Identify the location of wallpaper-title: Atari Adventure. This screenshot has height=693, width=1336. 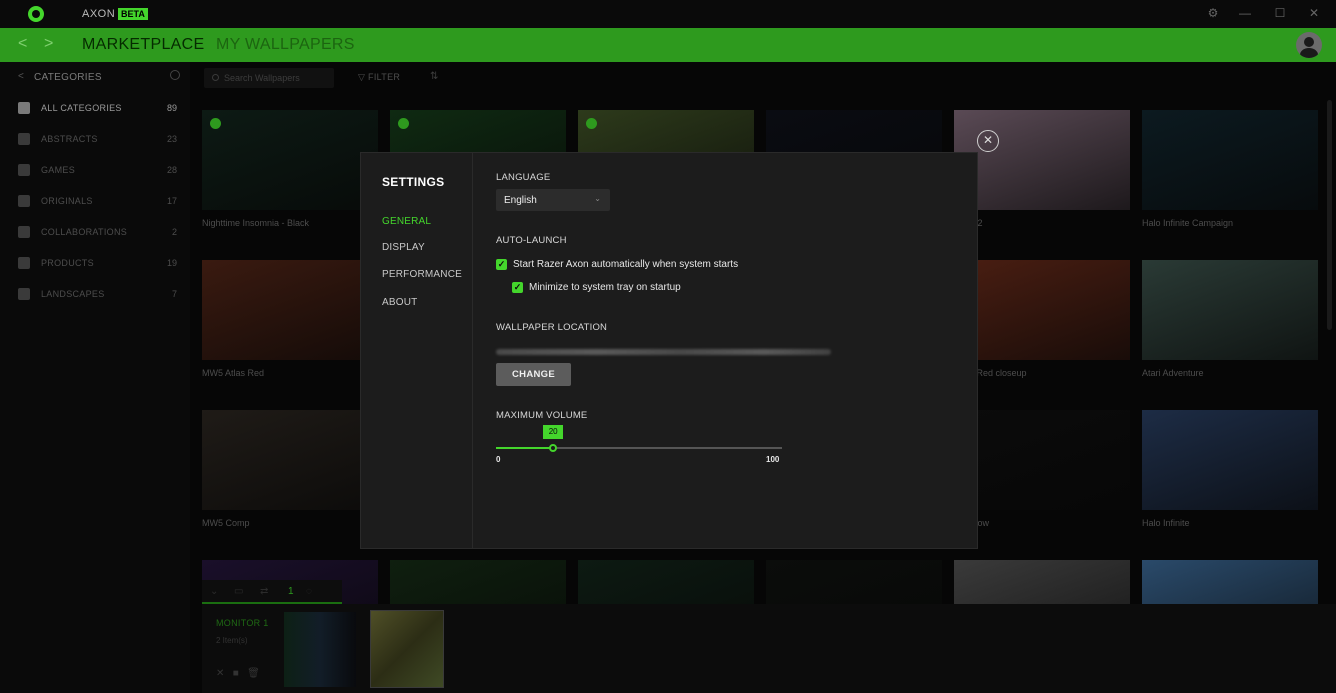
(1173, 373).